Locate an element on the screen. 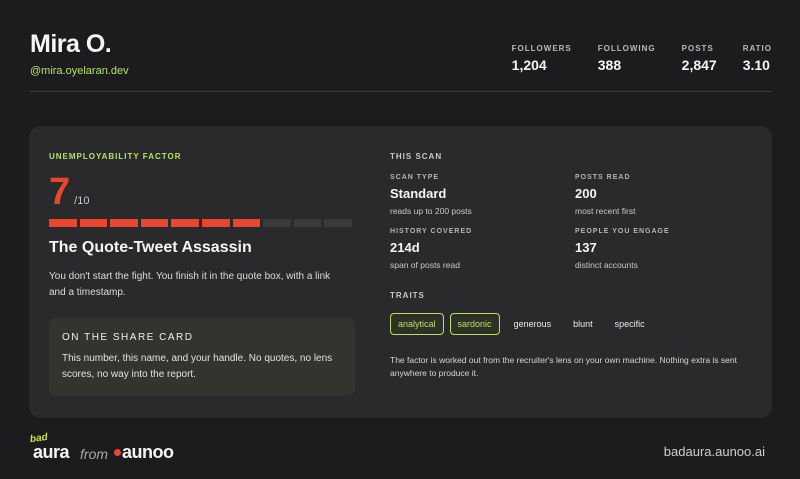  brand-logo: bad aura from aunoo is located at coordinates (101, 447).